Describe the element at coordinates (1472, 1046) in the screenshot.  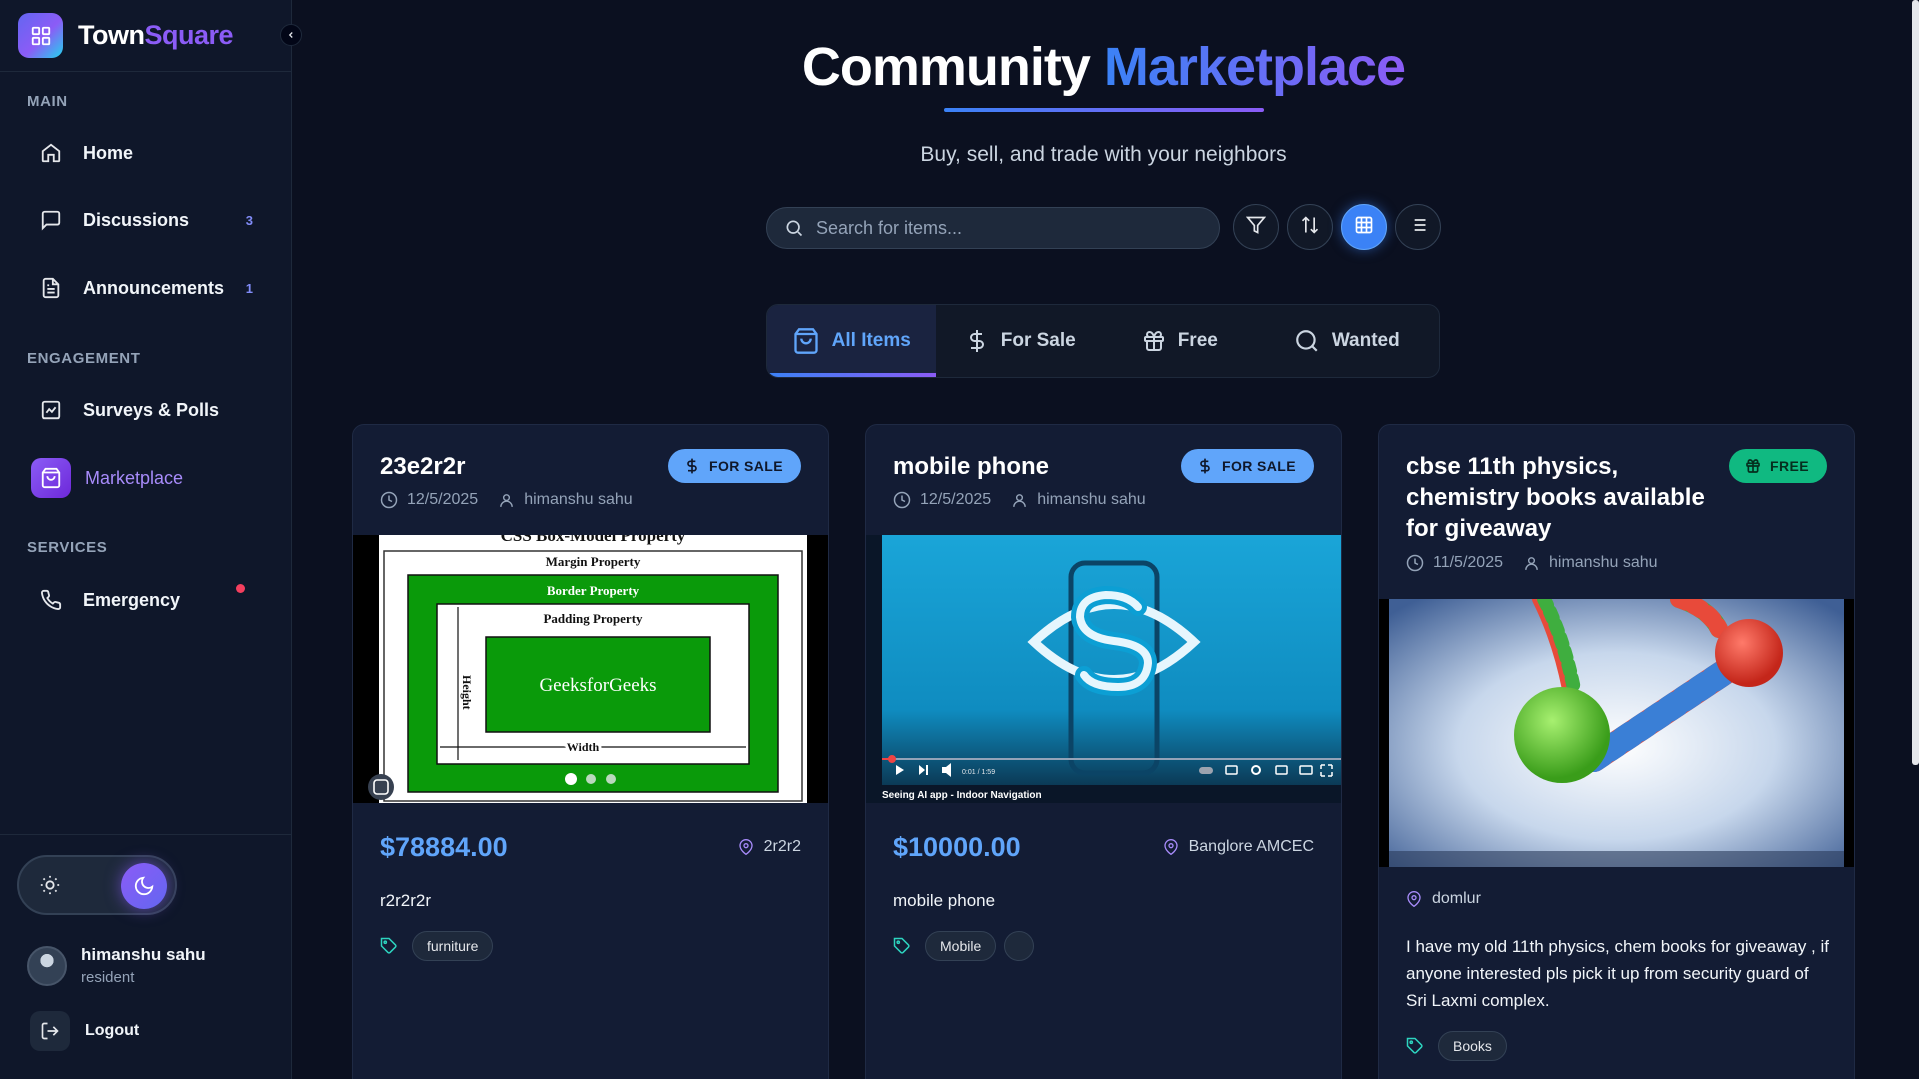
I see `tag-chip: Books` at that location.